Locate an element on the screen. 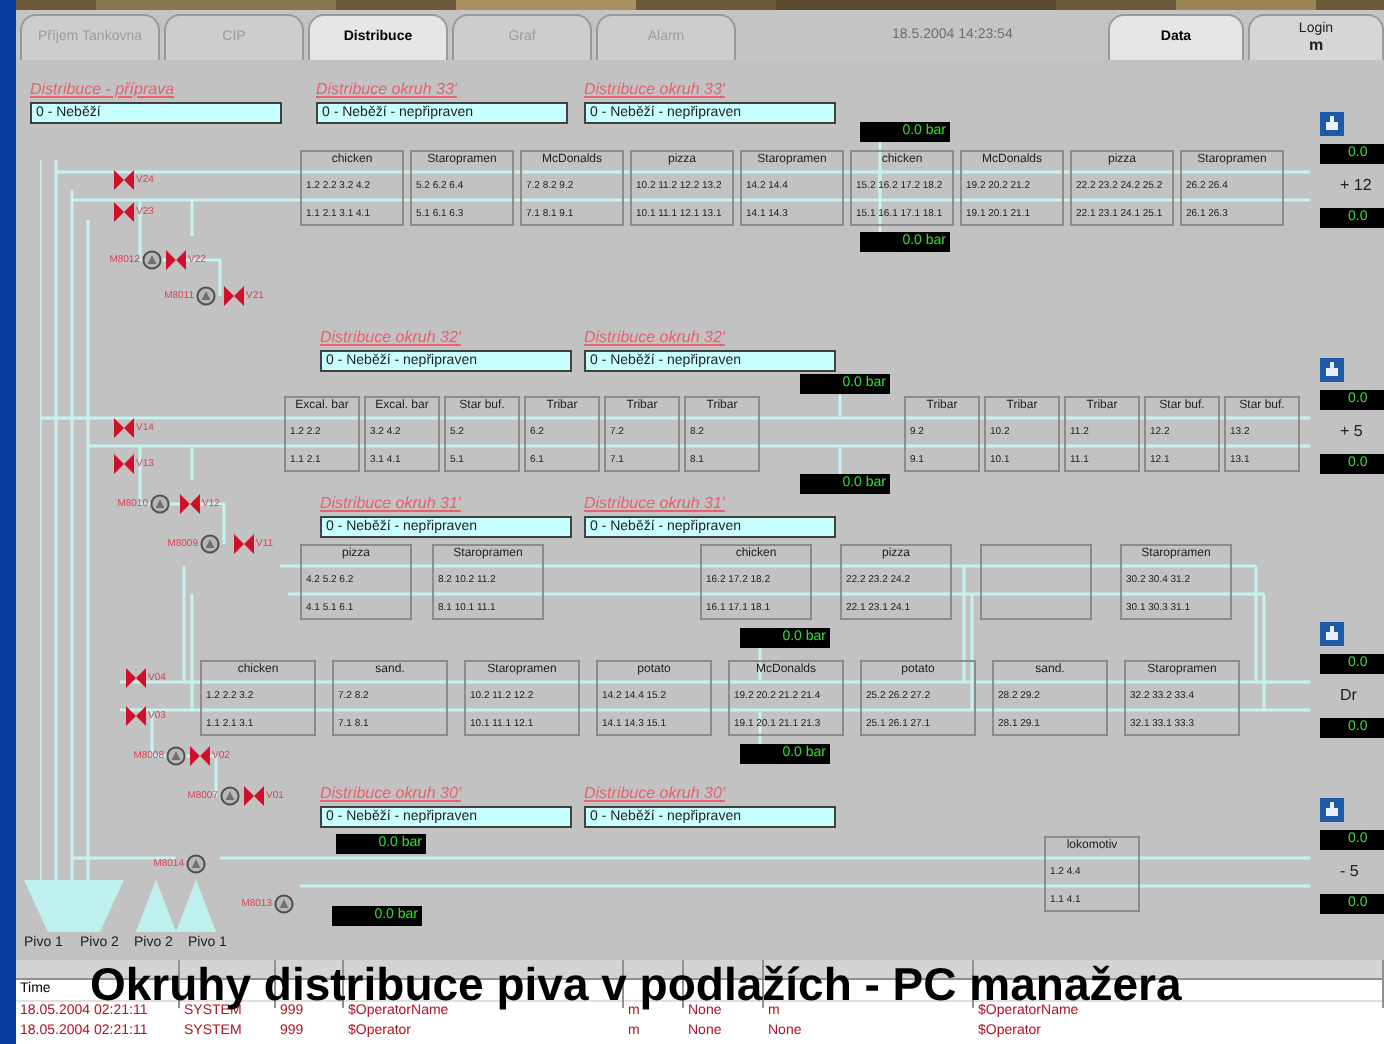 The image size is (1384, 1044). outlet-label: + 5 is located at coordinates (1351, 432).